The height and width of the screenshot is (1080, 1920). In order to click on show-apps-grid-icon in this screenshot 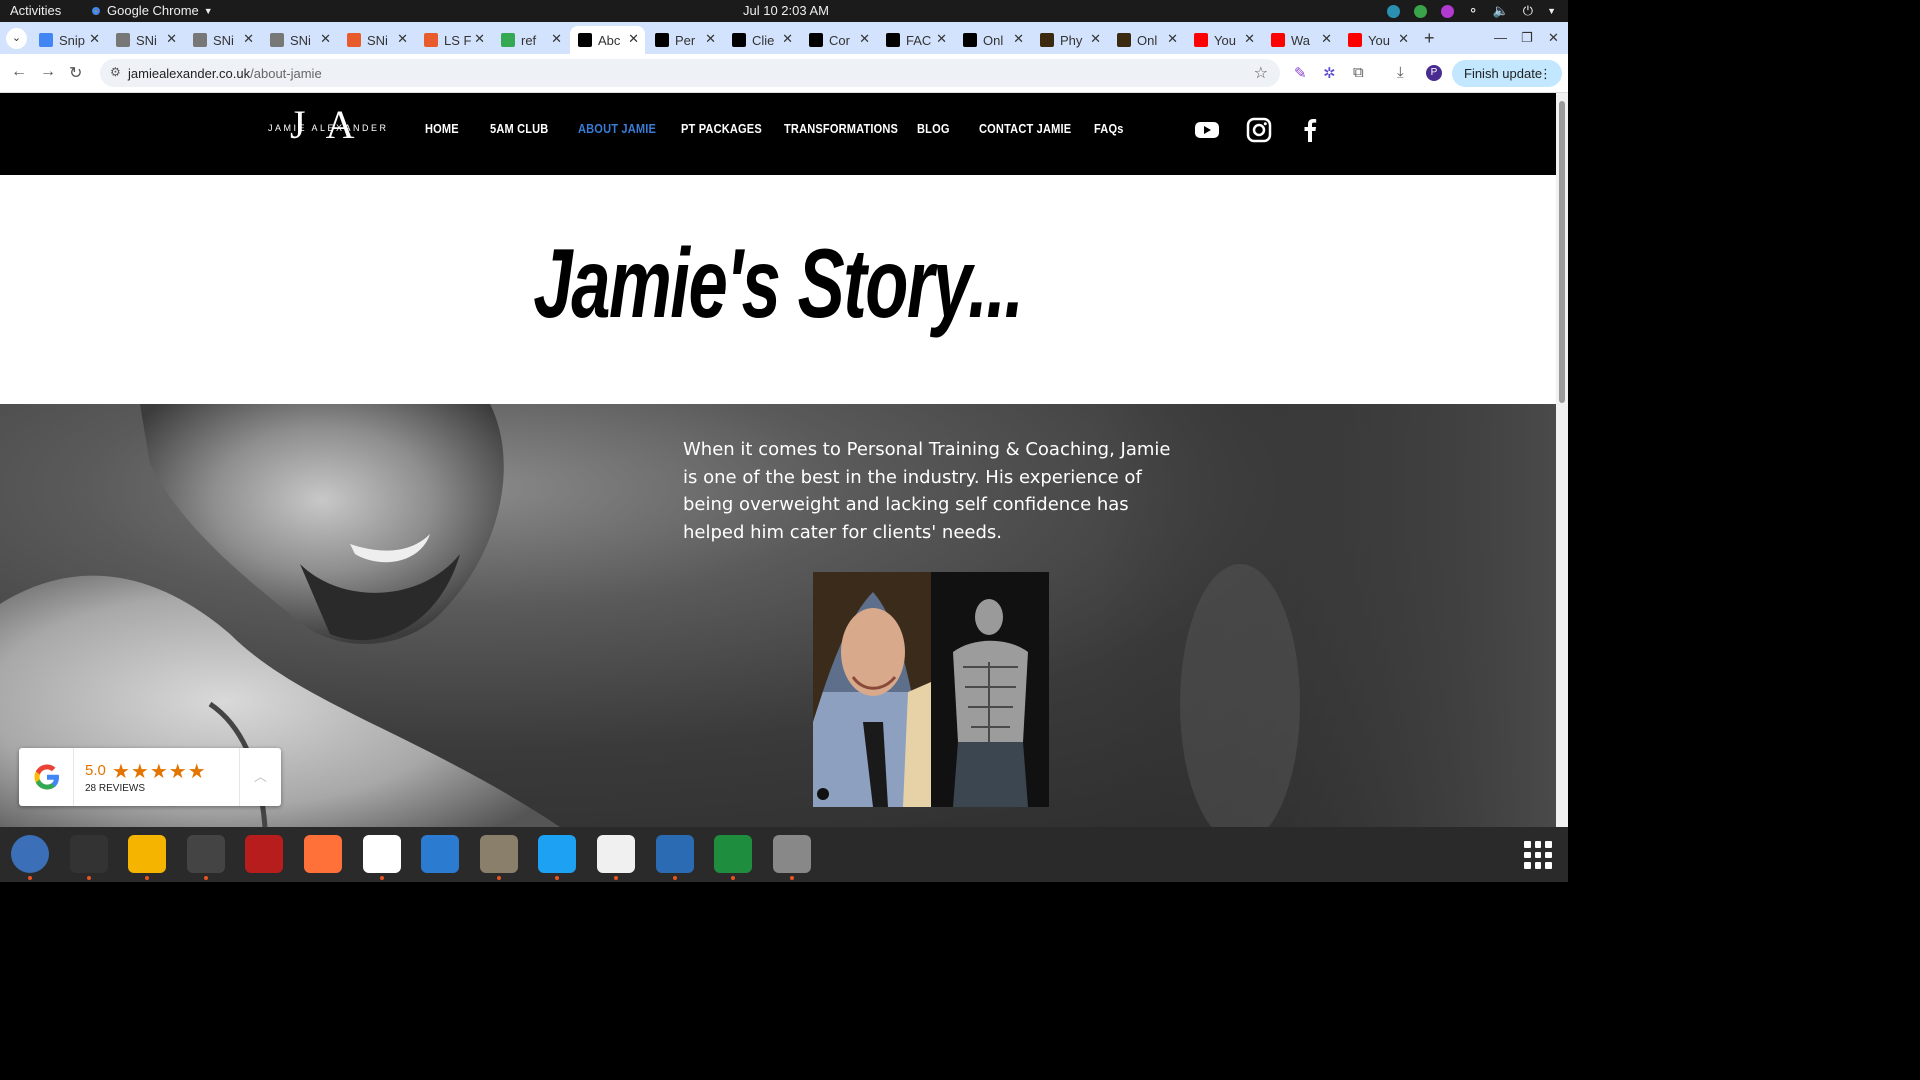, I will do `click(1538, 855)`.